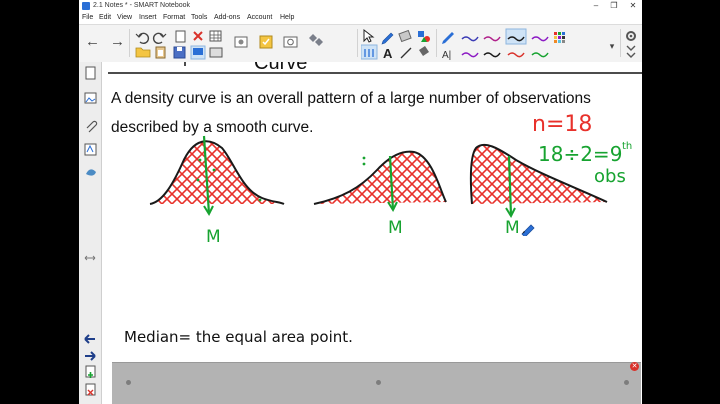 The image size is (720, 404). I want to click on page-sorter-icon, so click(90, 73).